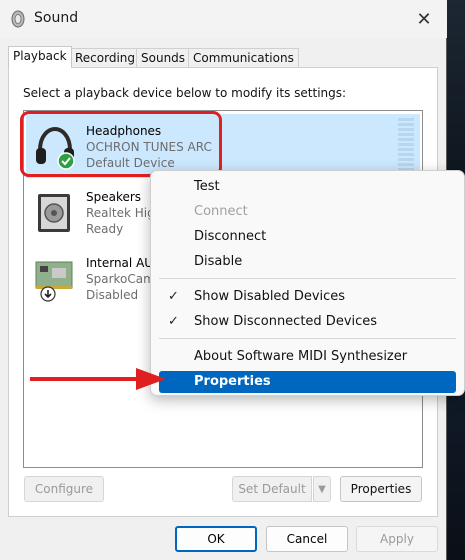  I want to click on configure-button: Configure, so click(64, 489).